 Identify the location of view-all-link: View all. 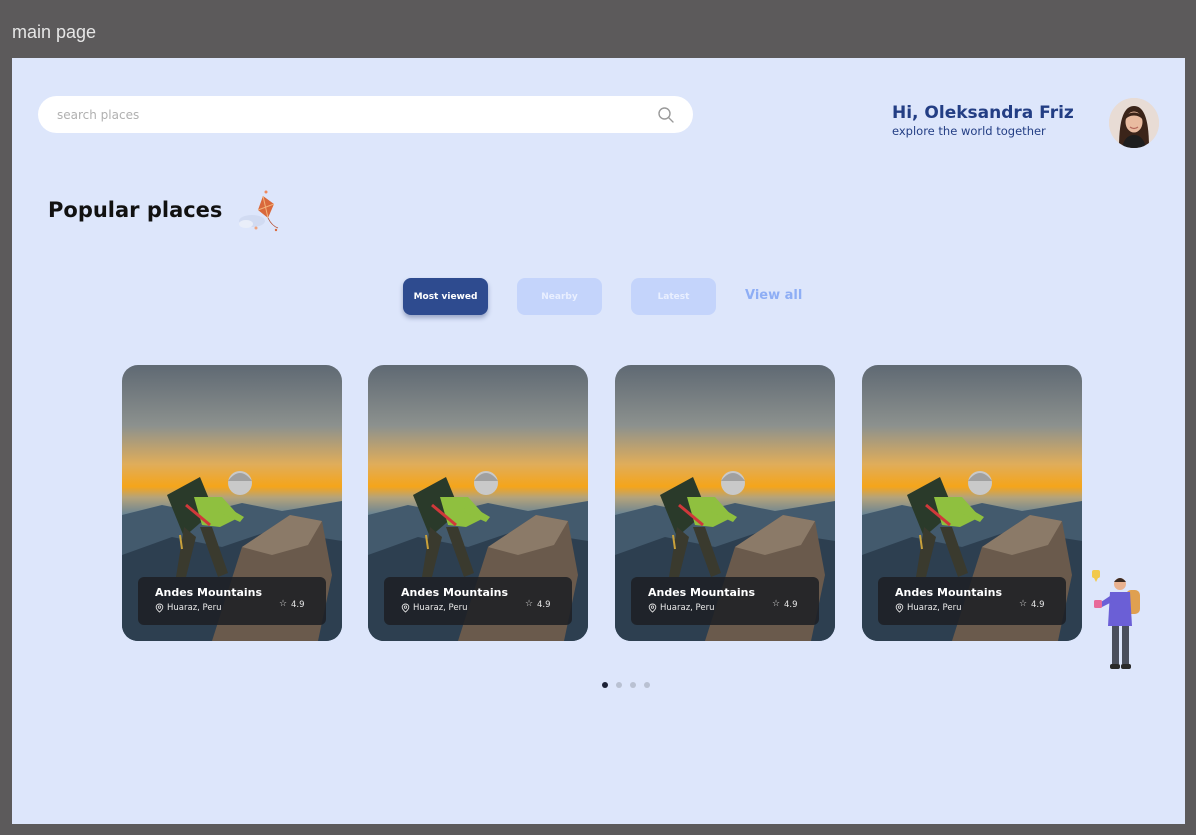
(773, 295).